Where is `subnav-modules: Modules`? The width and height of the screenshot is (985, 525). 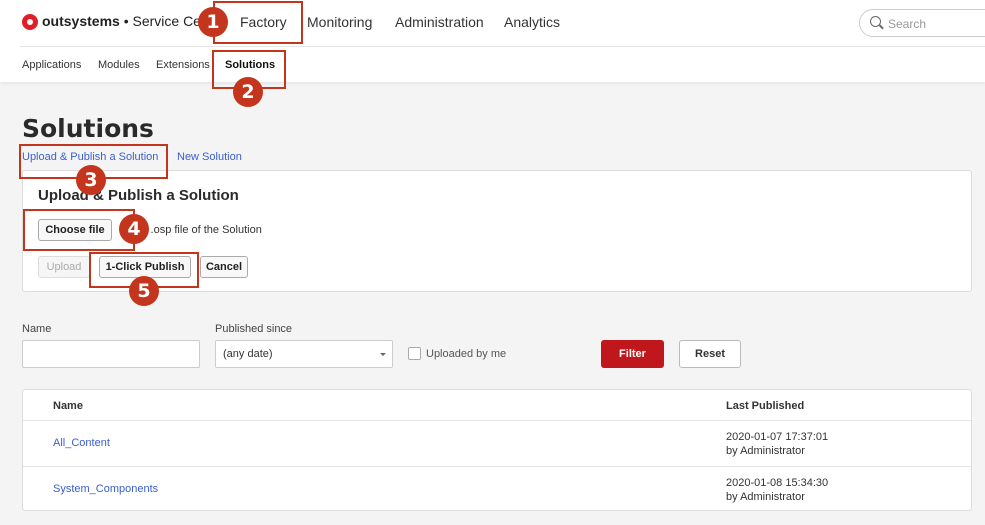 subnav-modules: Modules is located at coordinates (119, 65).